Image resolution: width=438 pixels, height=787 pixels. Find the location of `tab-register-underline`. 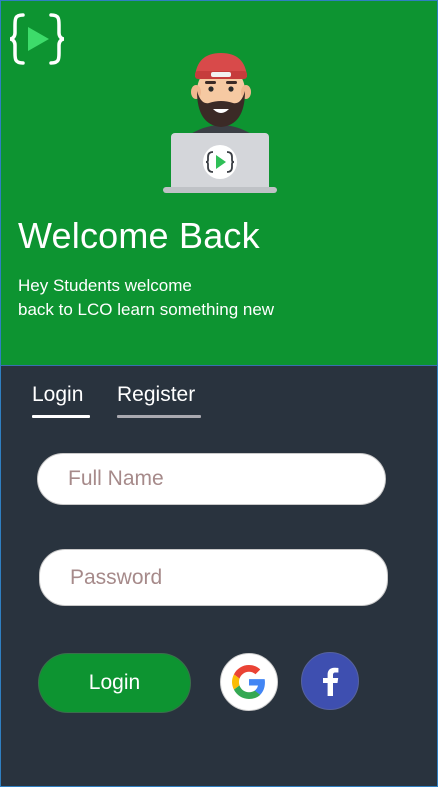

tab-register-underline is located at coordinates (159, 416).